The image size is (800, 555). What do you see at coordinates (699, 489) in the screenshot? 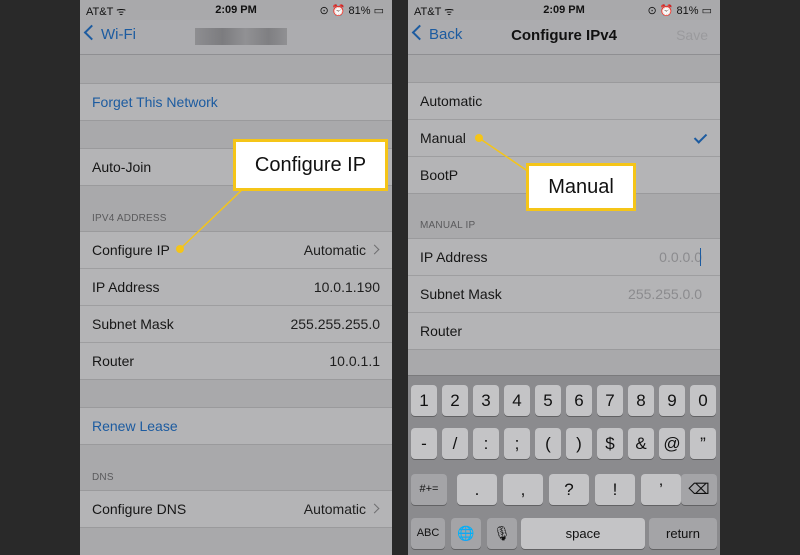
I see `backspace-icon: ⌫` at bounding box center [699, 489].